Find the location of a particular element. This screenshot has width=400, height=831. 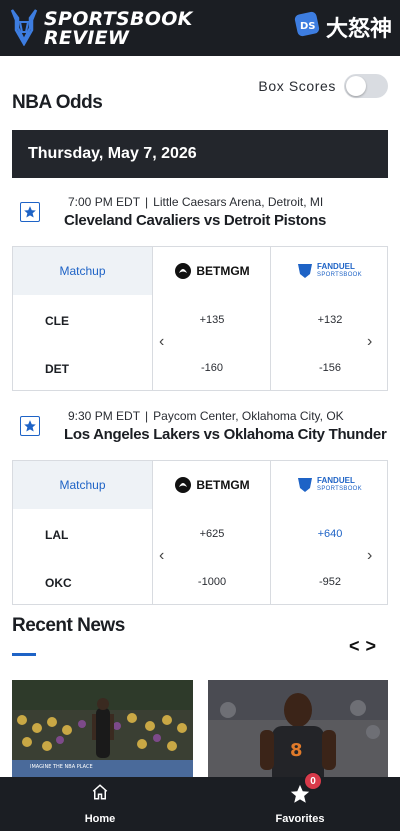

page-title: NBA Odds is located at coordinates (57, 102).